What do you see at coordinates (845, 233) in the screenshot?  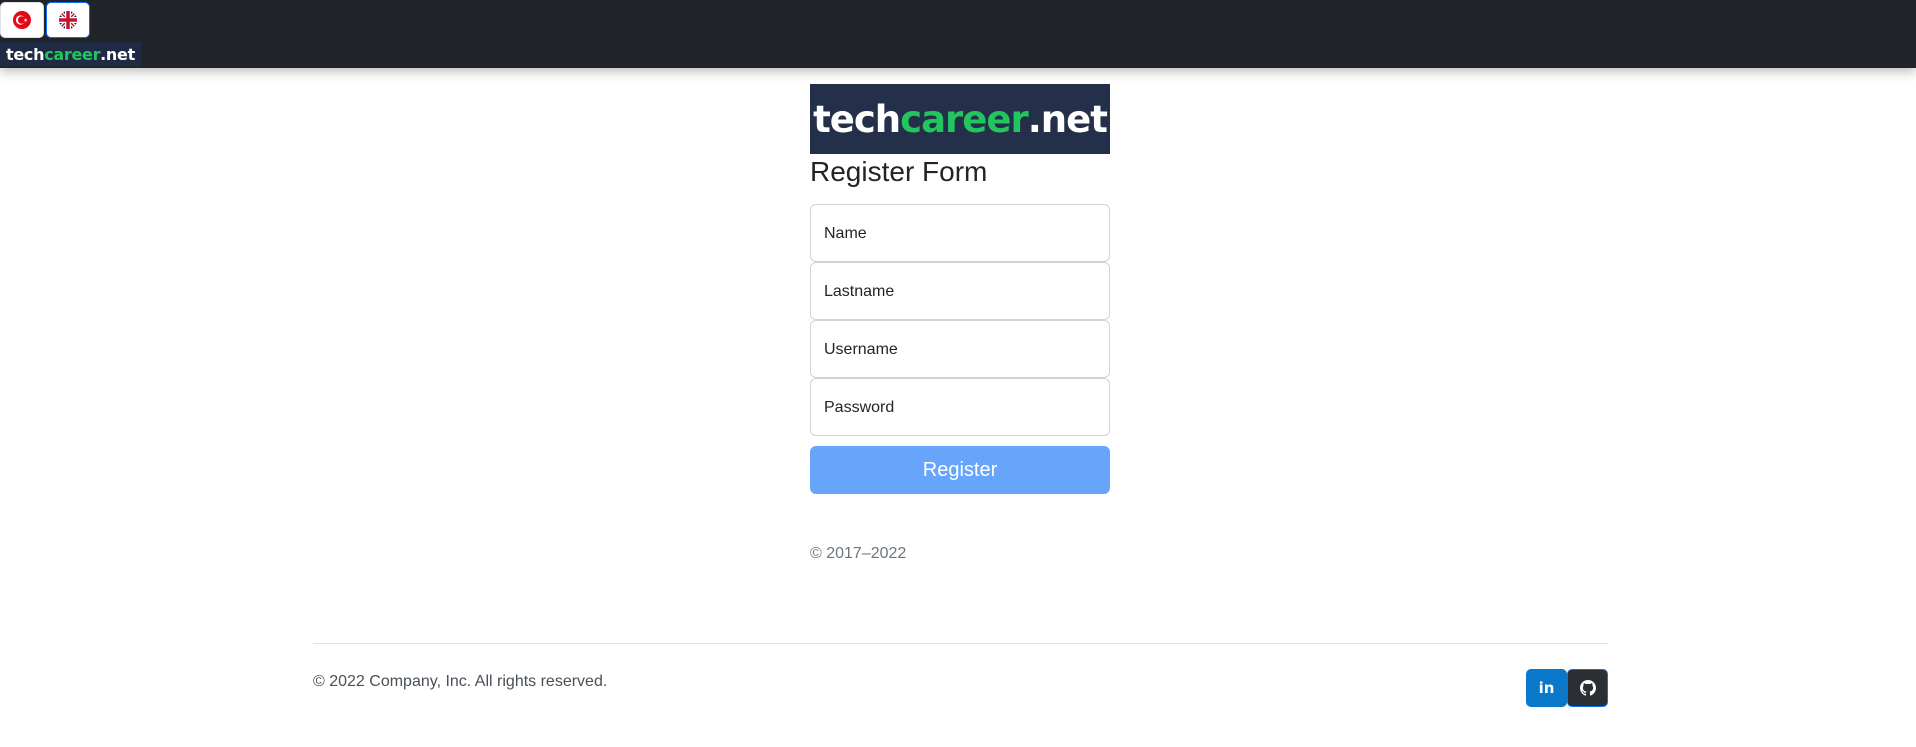 I see `name-field-placeholder: Name` at bounding box center [845, 233].